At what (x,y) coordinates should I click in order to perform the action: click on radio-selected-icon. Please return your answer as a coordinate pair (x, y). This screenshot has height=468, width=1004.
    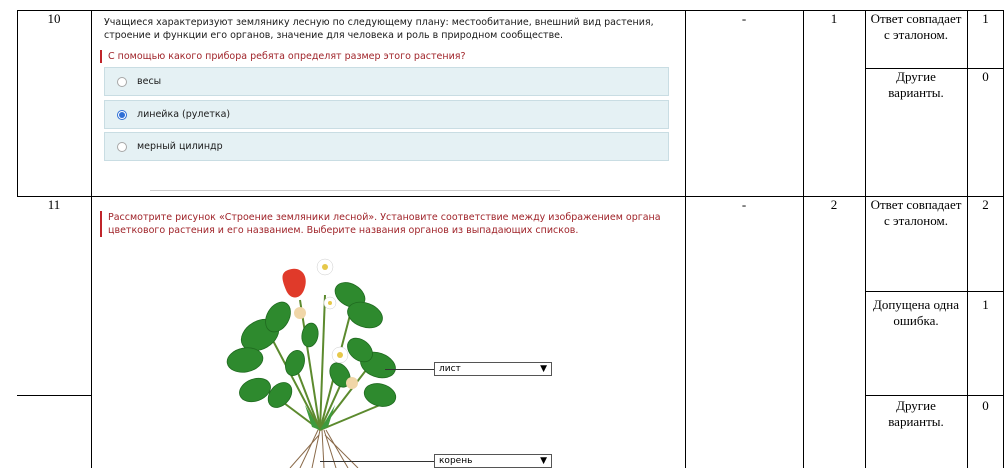
    Looking at the image, I should click on (122, 114).